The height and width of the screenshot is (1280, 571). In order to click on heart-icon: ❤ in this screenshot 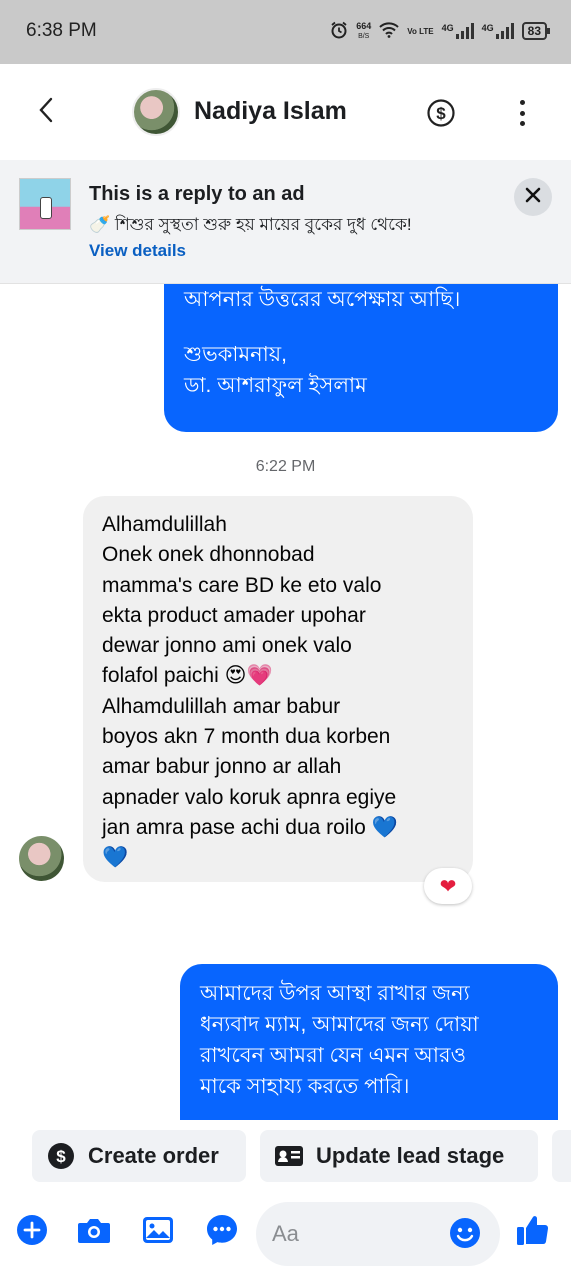, I will do `click(448, 886)`.